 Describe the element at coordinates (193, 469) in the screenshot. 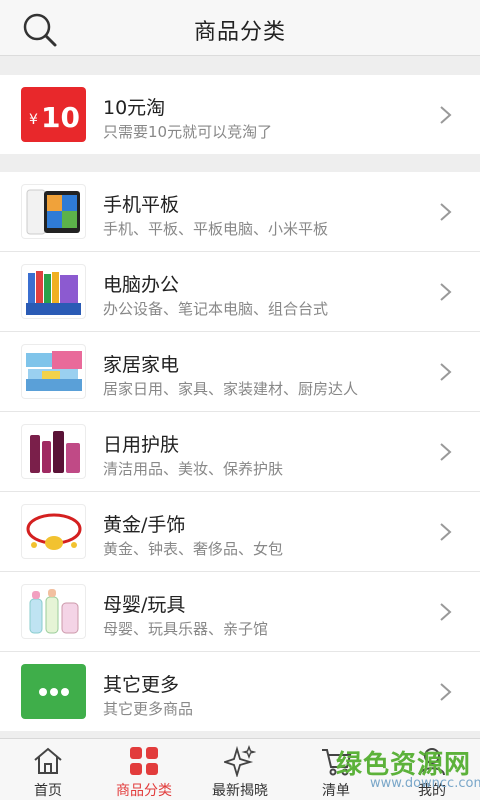

I see `category-desc: 清洁用品、美妆、保养护肤` at that location.